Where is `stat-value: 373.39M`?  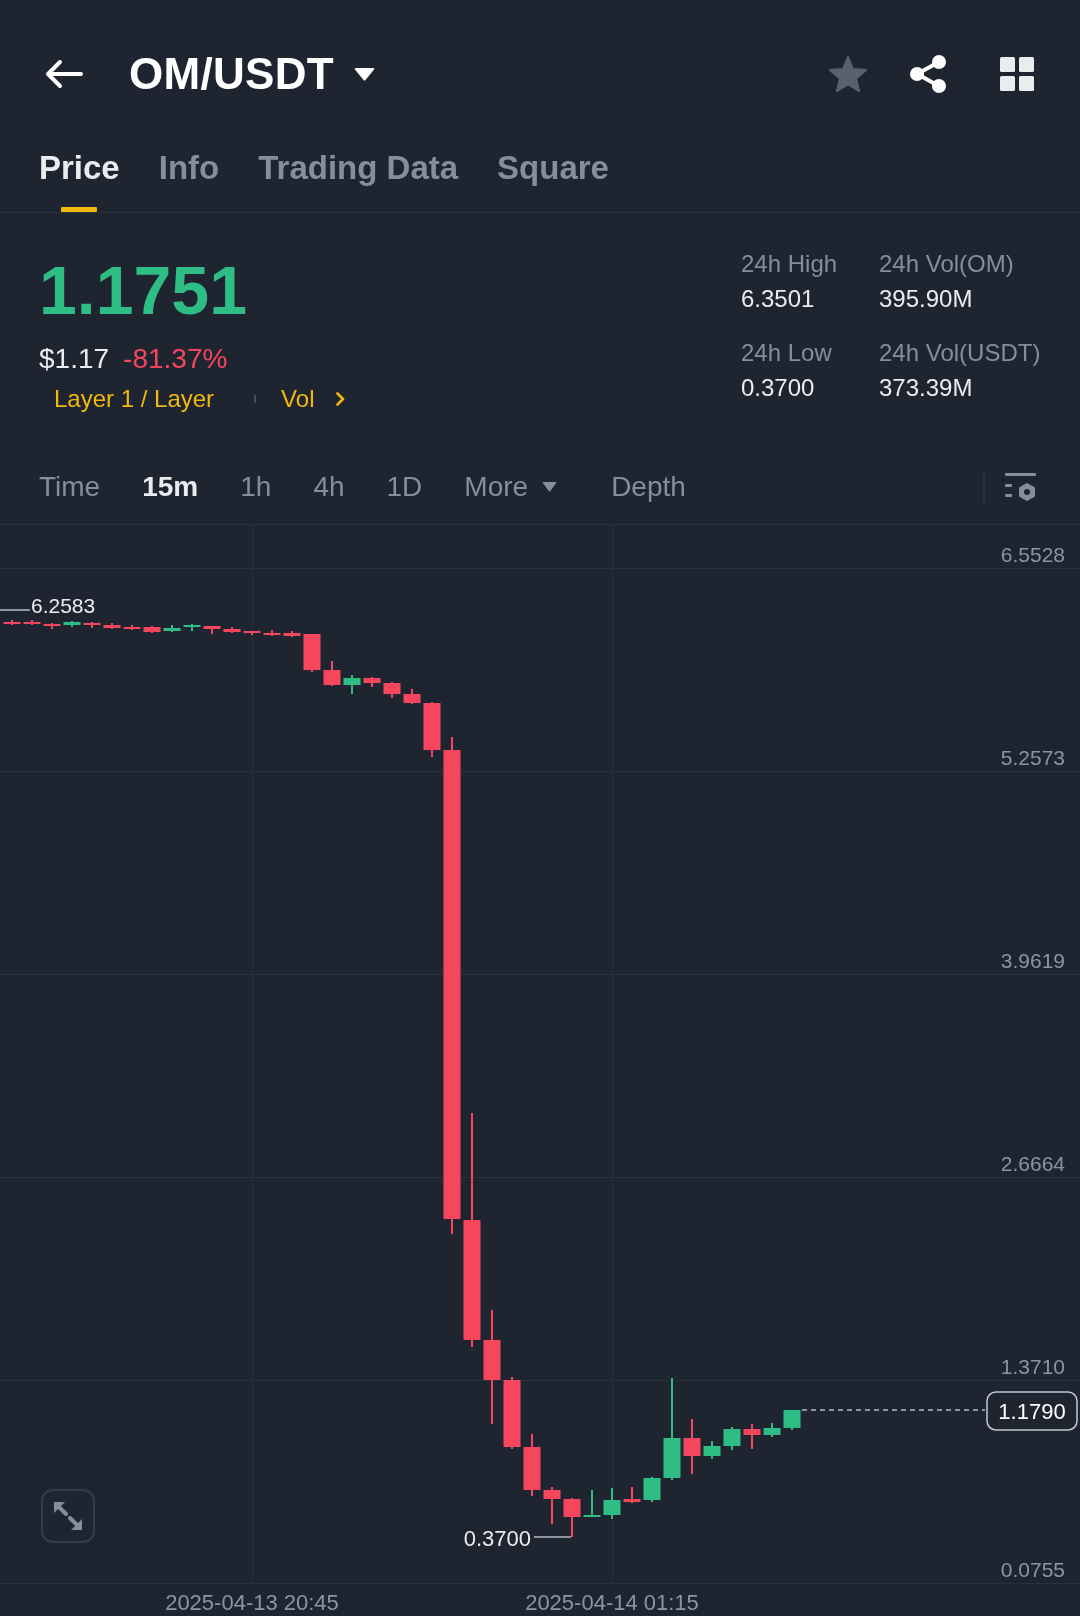 stat-value: 373.39M is located at coordinates (926, 388).